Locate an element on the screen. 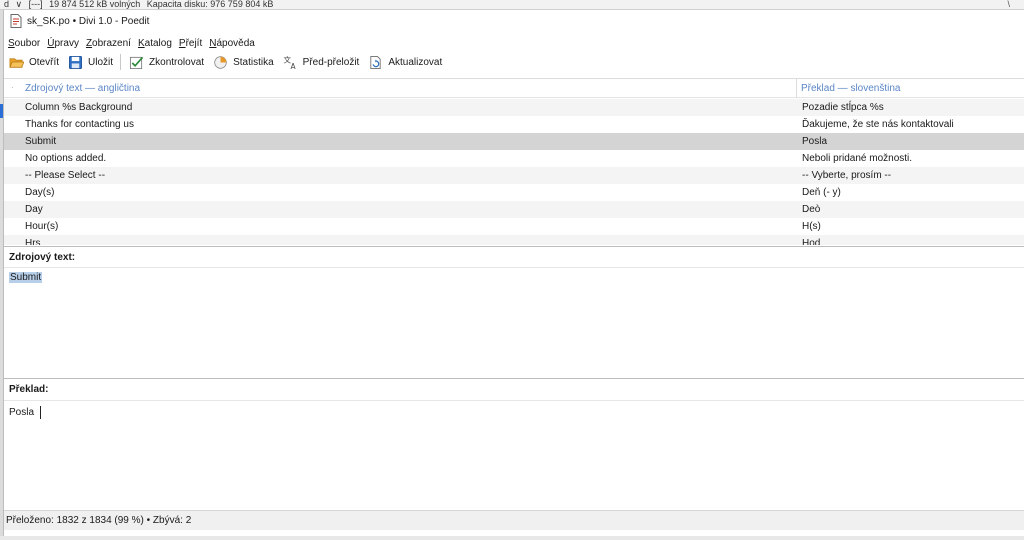  row-source: Hrs is located at coordinates (33, 241).